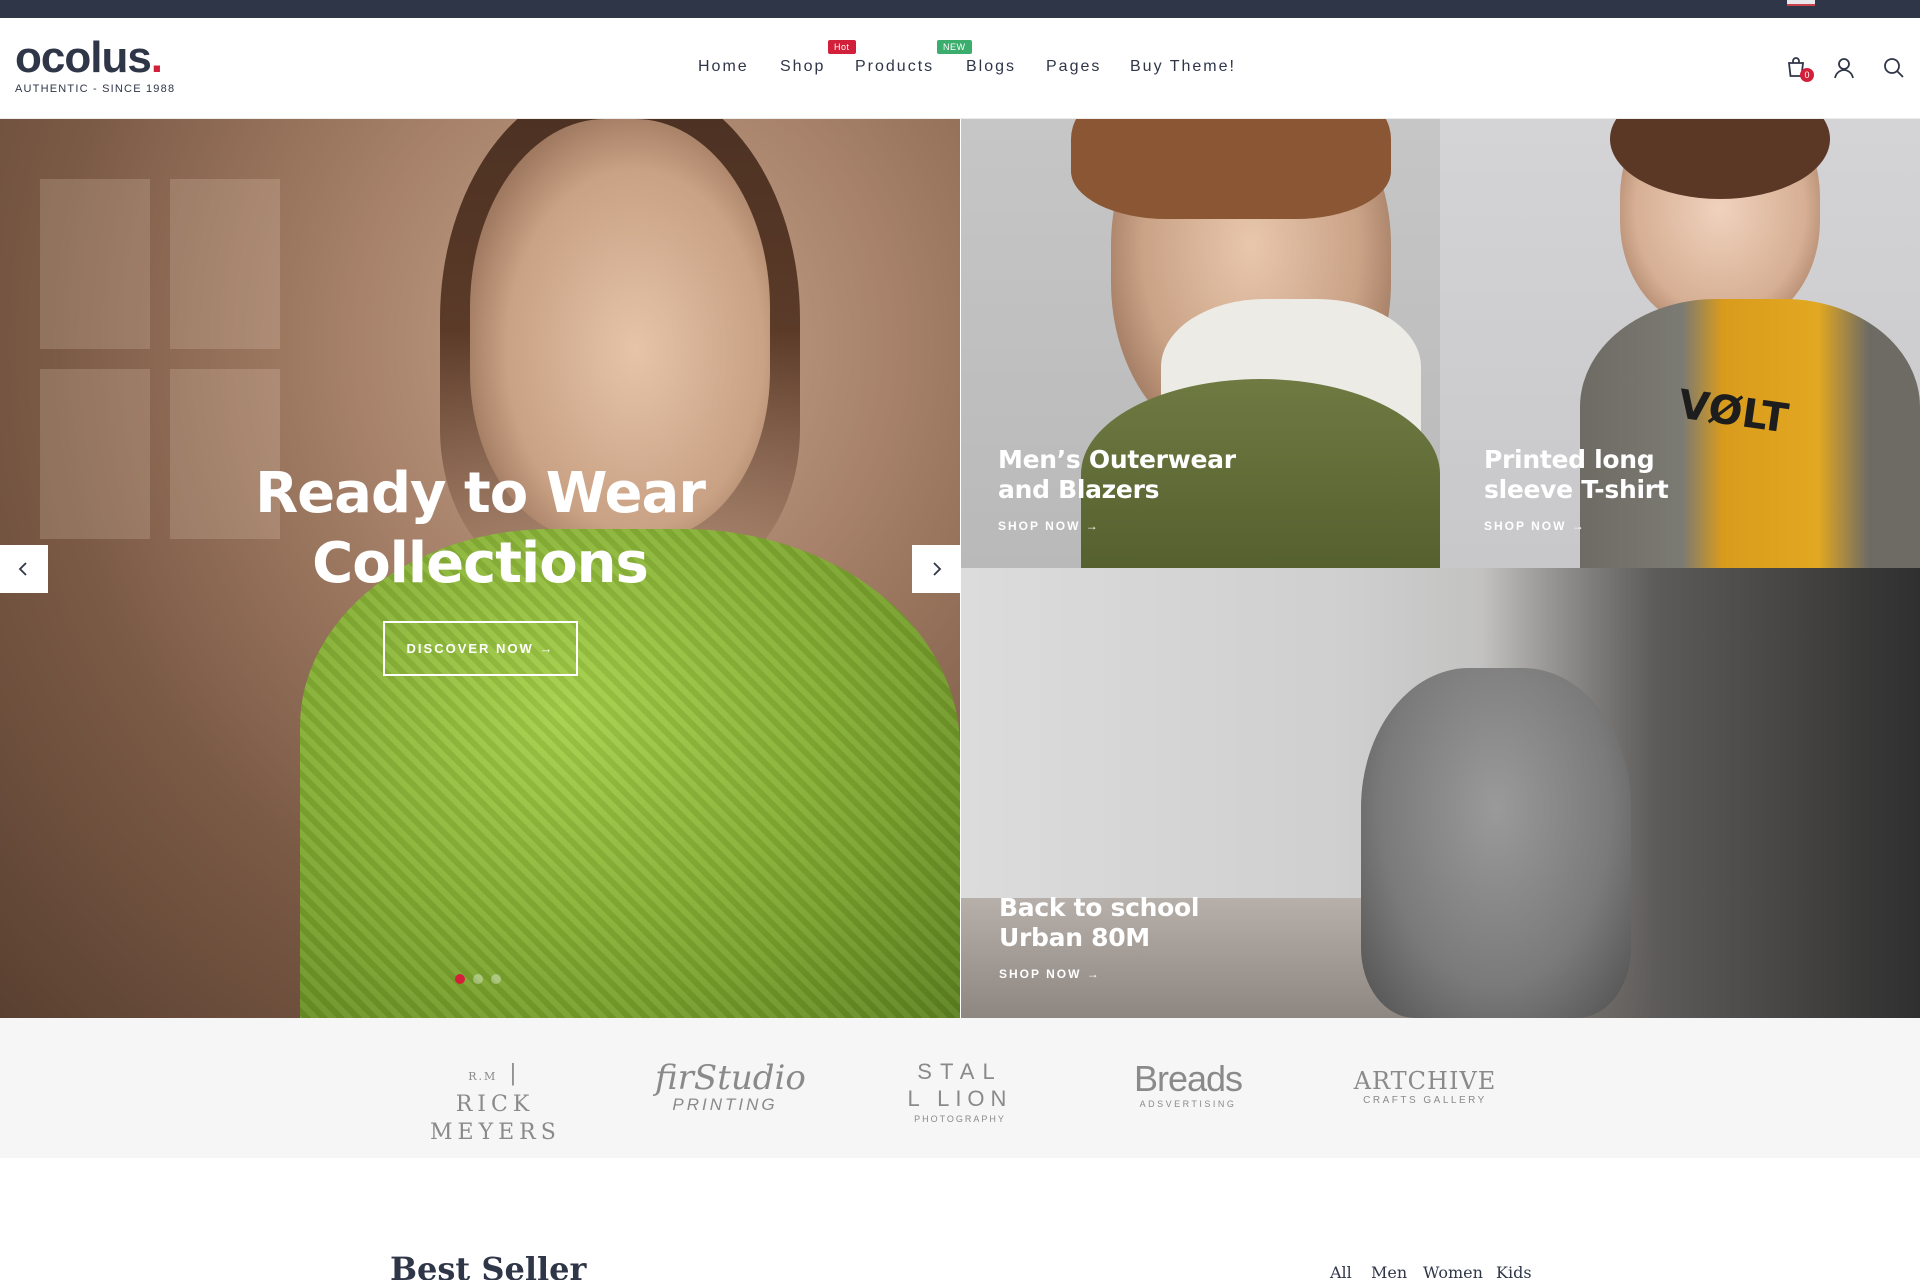  I want to click on chevron-right-icon, so click(937, 569).